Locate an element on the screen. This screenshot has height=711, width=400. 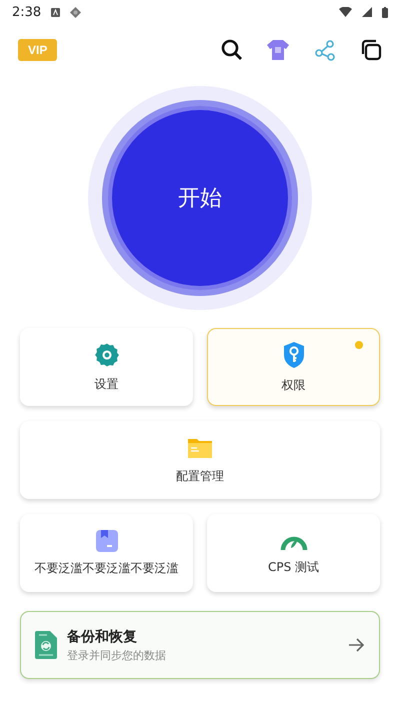
wifi-icon is located at coordinates (345, 12).